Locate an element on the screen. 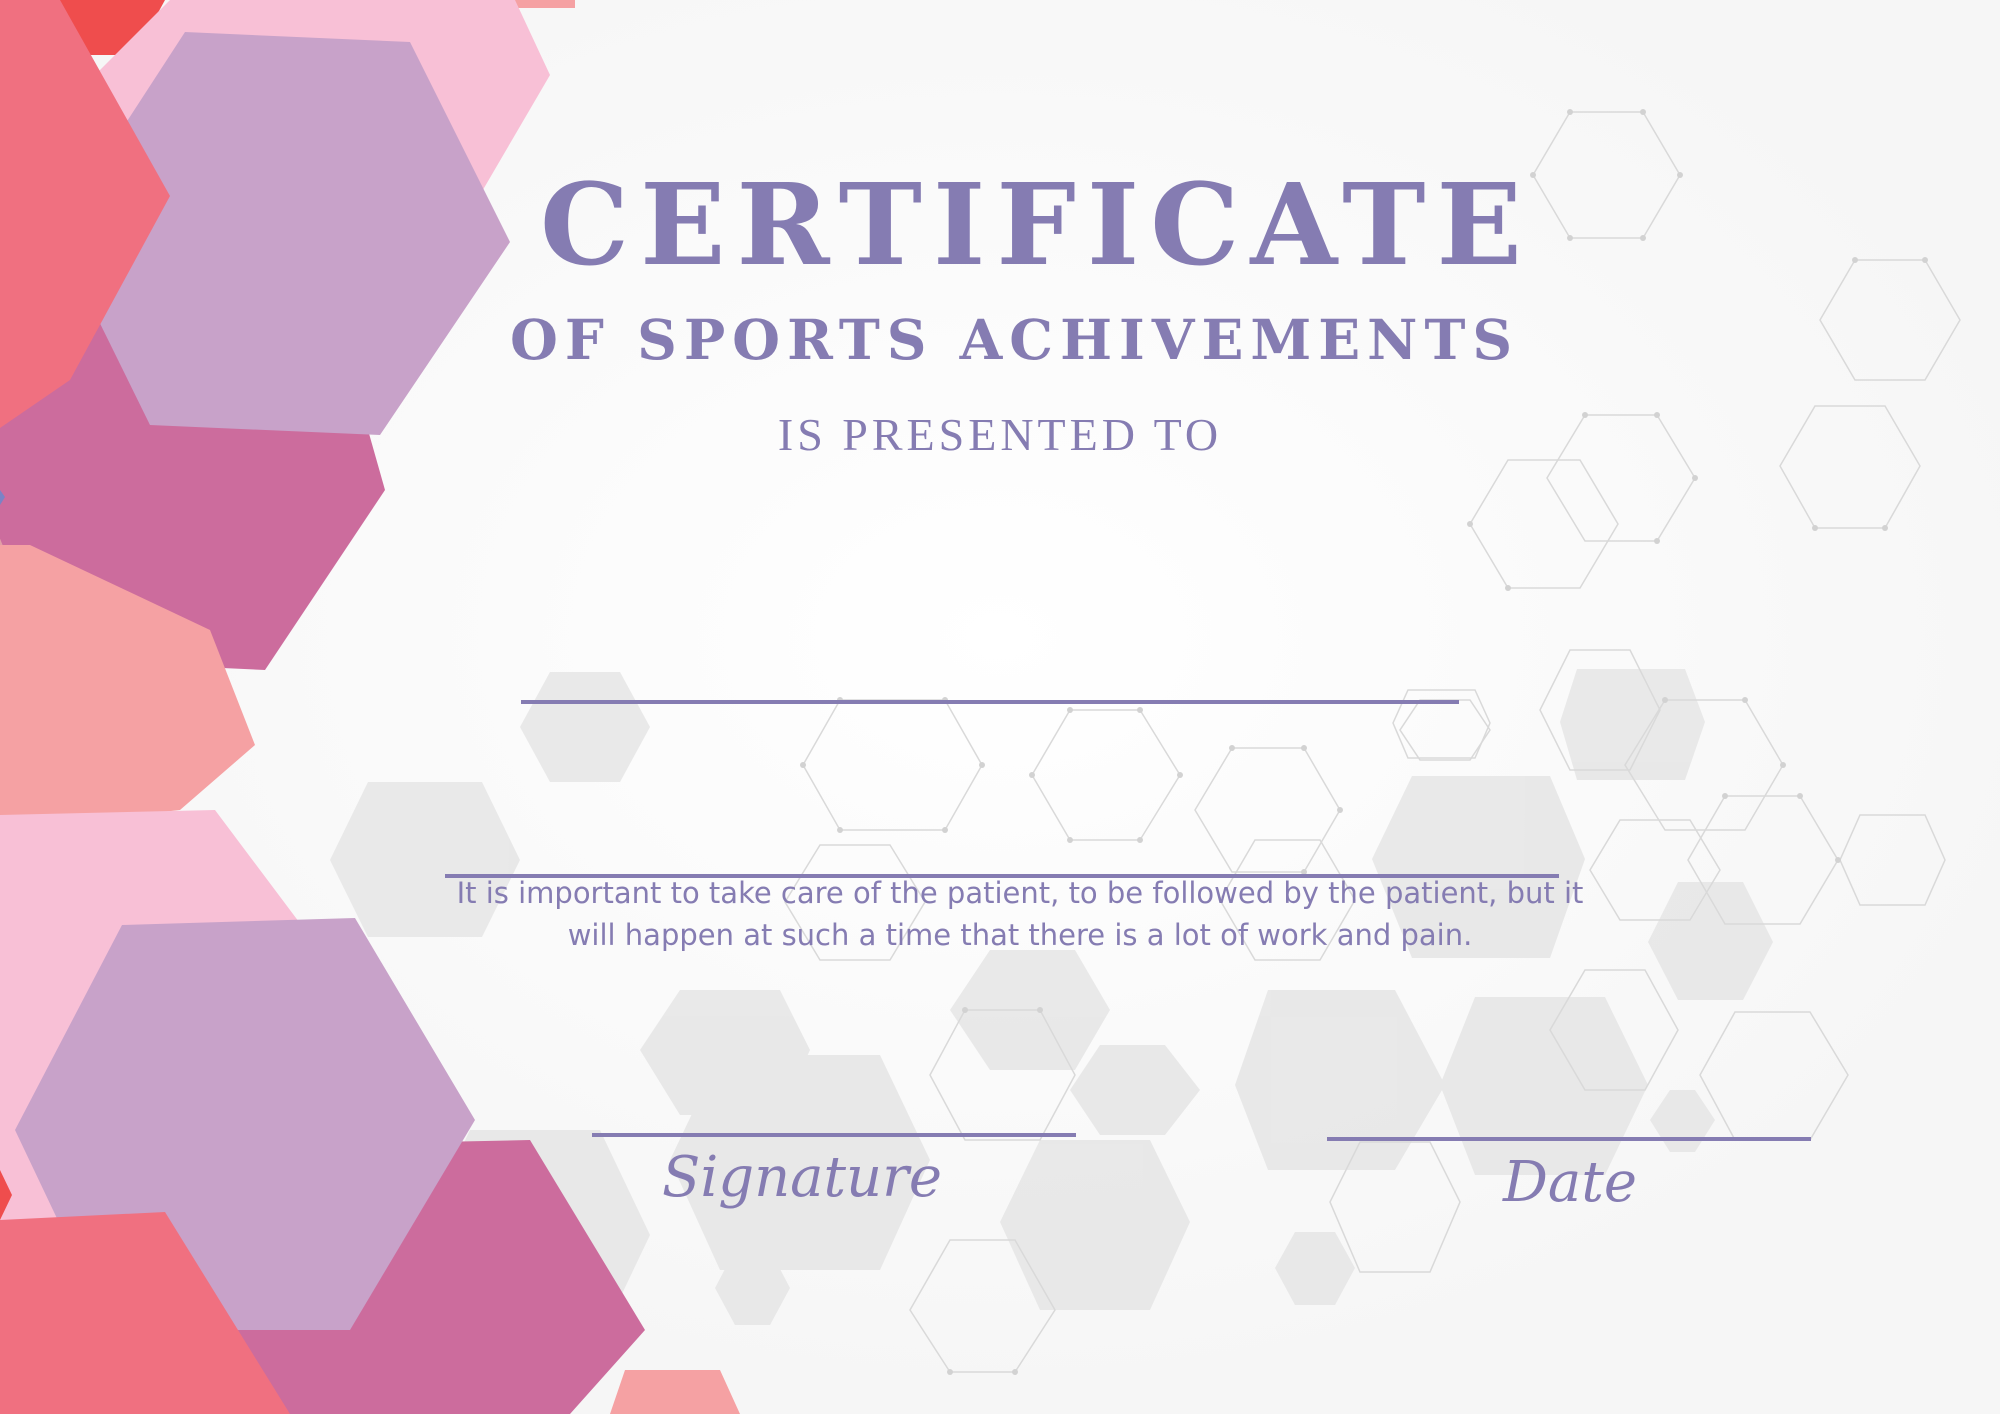 This screenshot has height=1414, width=2000. date-label: Date is located at coordinates (1570, 1182).